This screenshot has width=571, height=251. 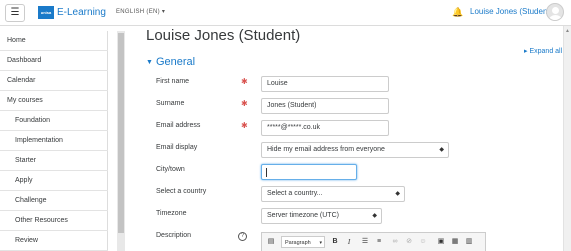 I want to click on section-title: General, so click(x=175, y=62).